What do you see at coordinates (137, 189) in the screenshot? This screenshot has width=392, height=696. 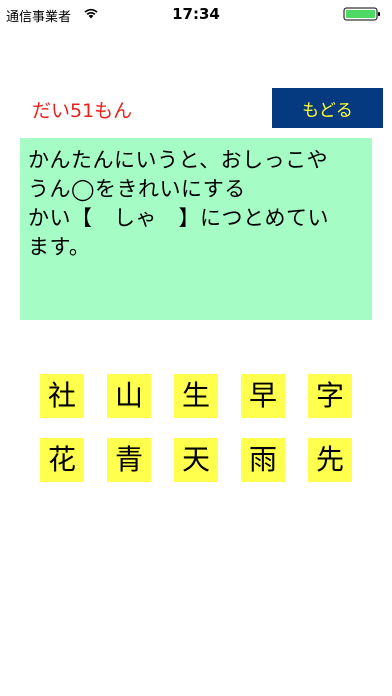 I see `question-line: うん◯をきれいにする` at bounding box center [137, 189].